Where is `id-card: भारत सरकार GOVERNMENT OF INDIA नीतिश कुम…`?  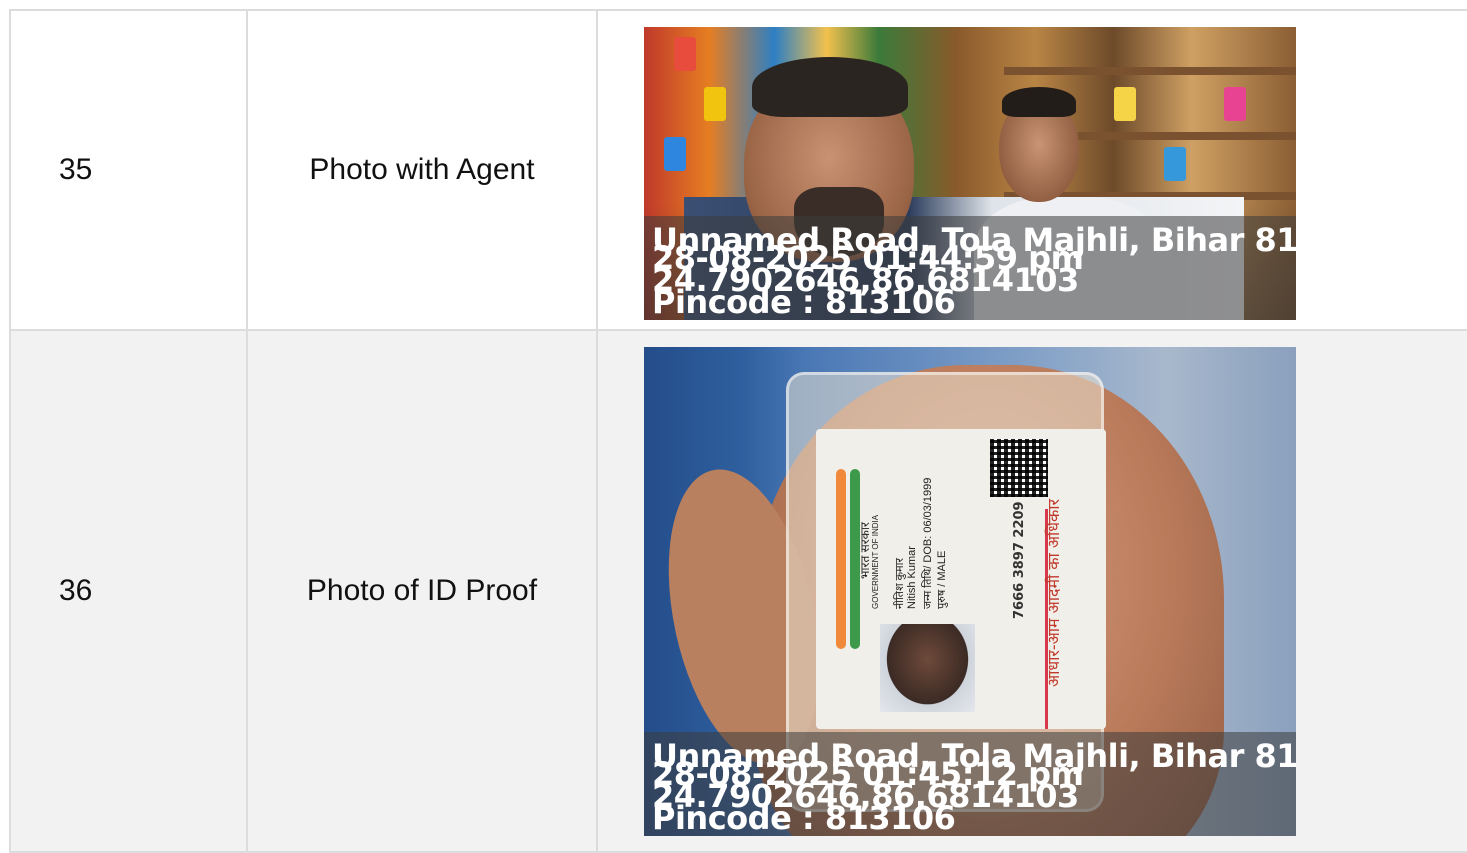
id-card: भारत सरकार GOVERNMENT OF INDIA नीतिश कुम… is located at coordinates (961, 579).